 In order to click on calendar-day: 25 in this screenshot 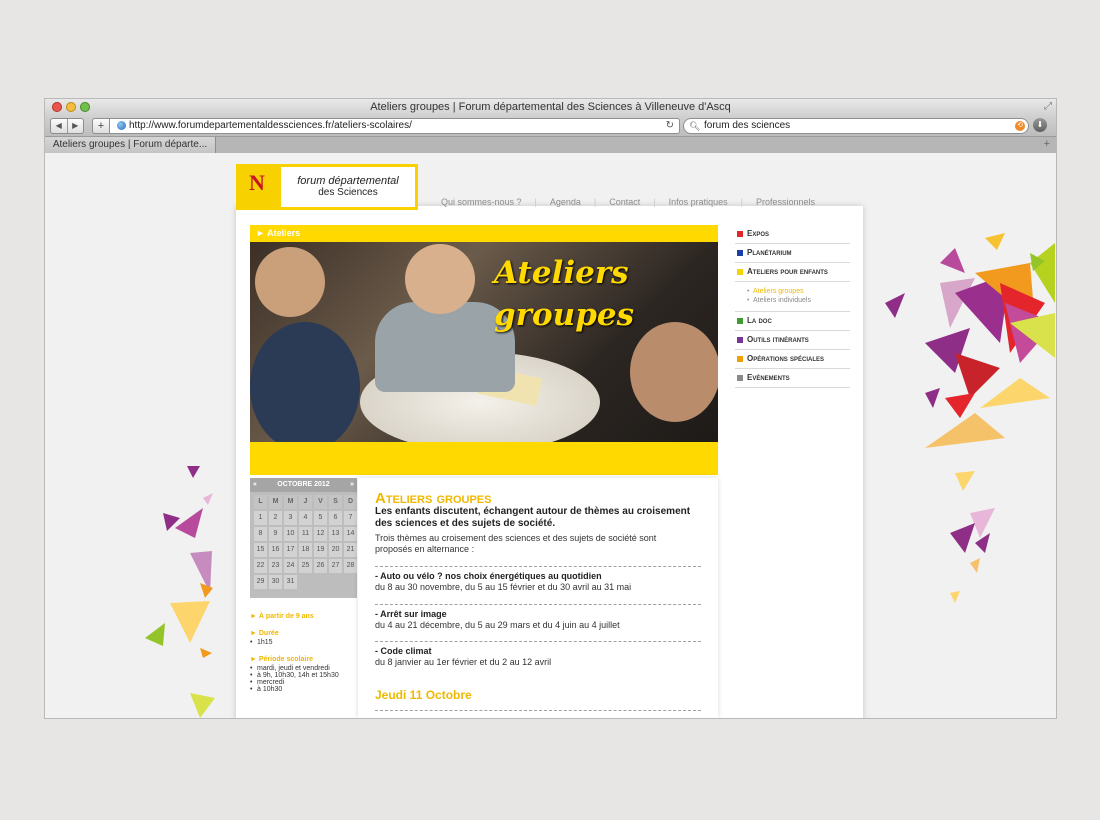, I will do `click(305, 566)`.